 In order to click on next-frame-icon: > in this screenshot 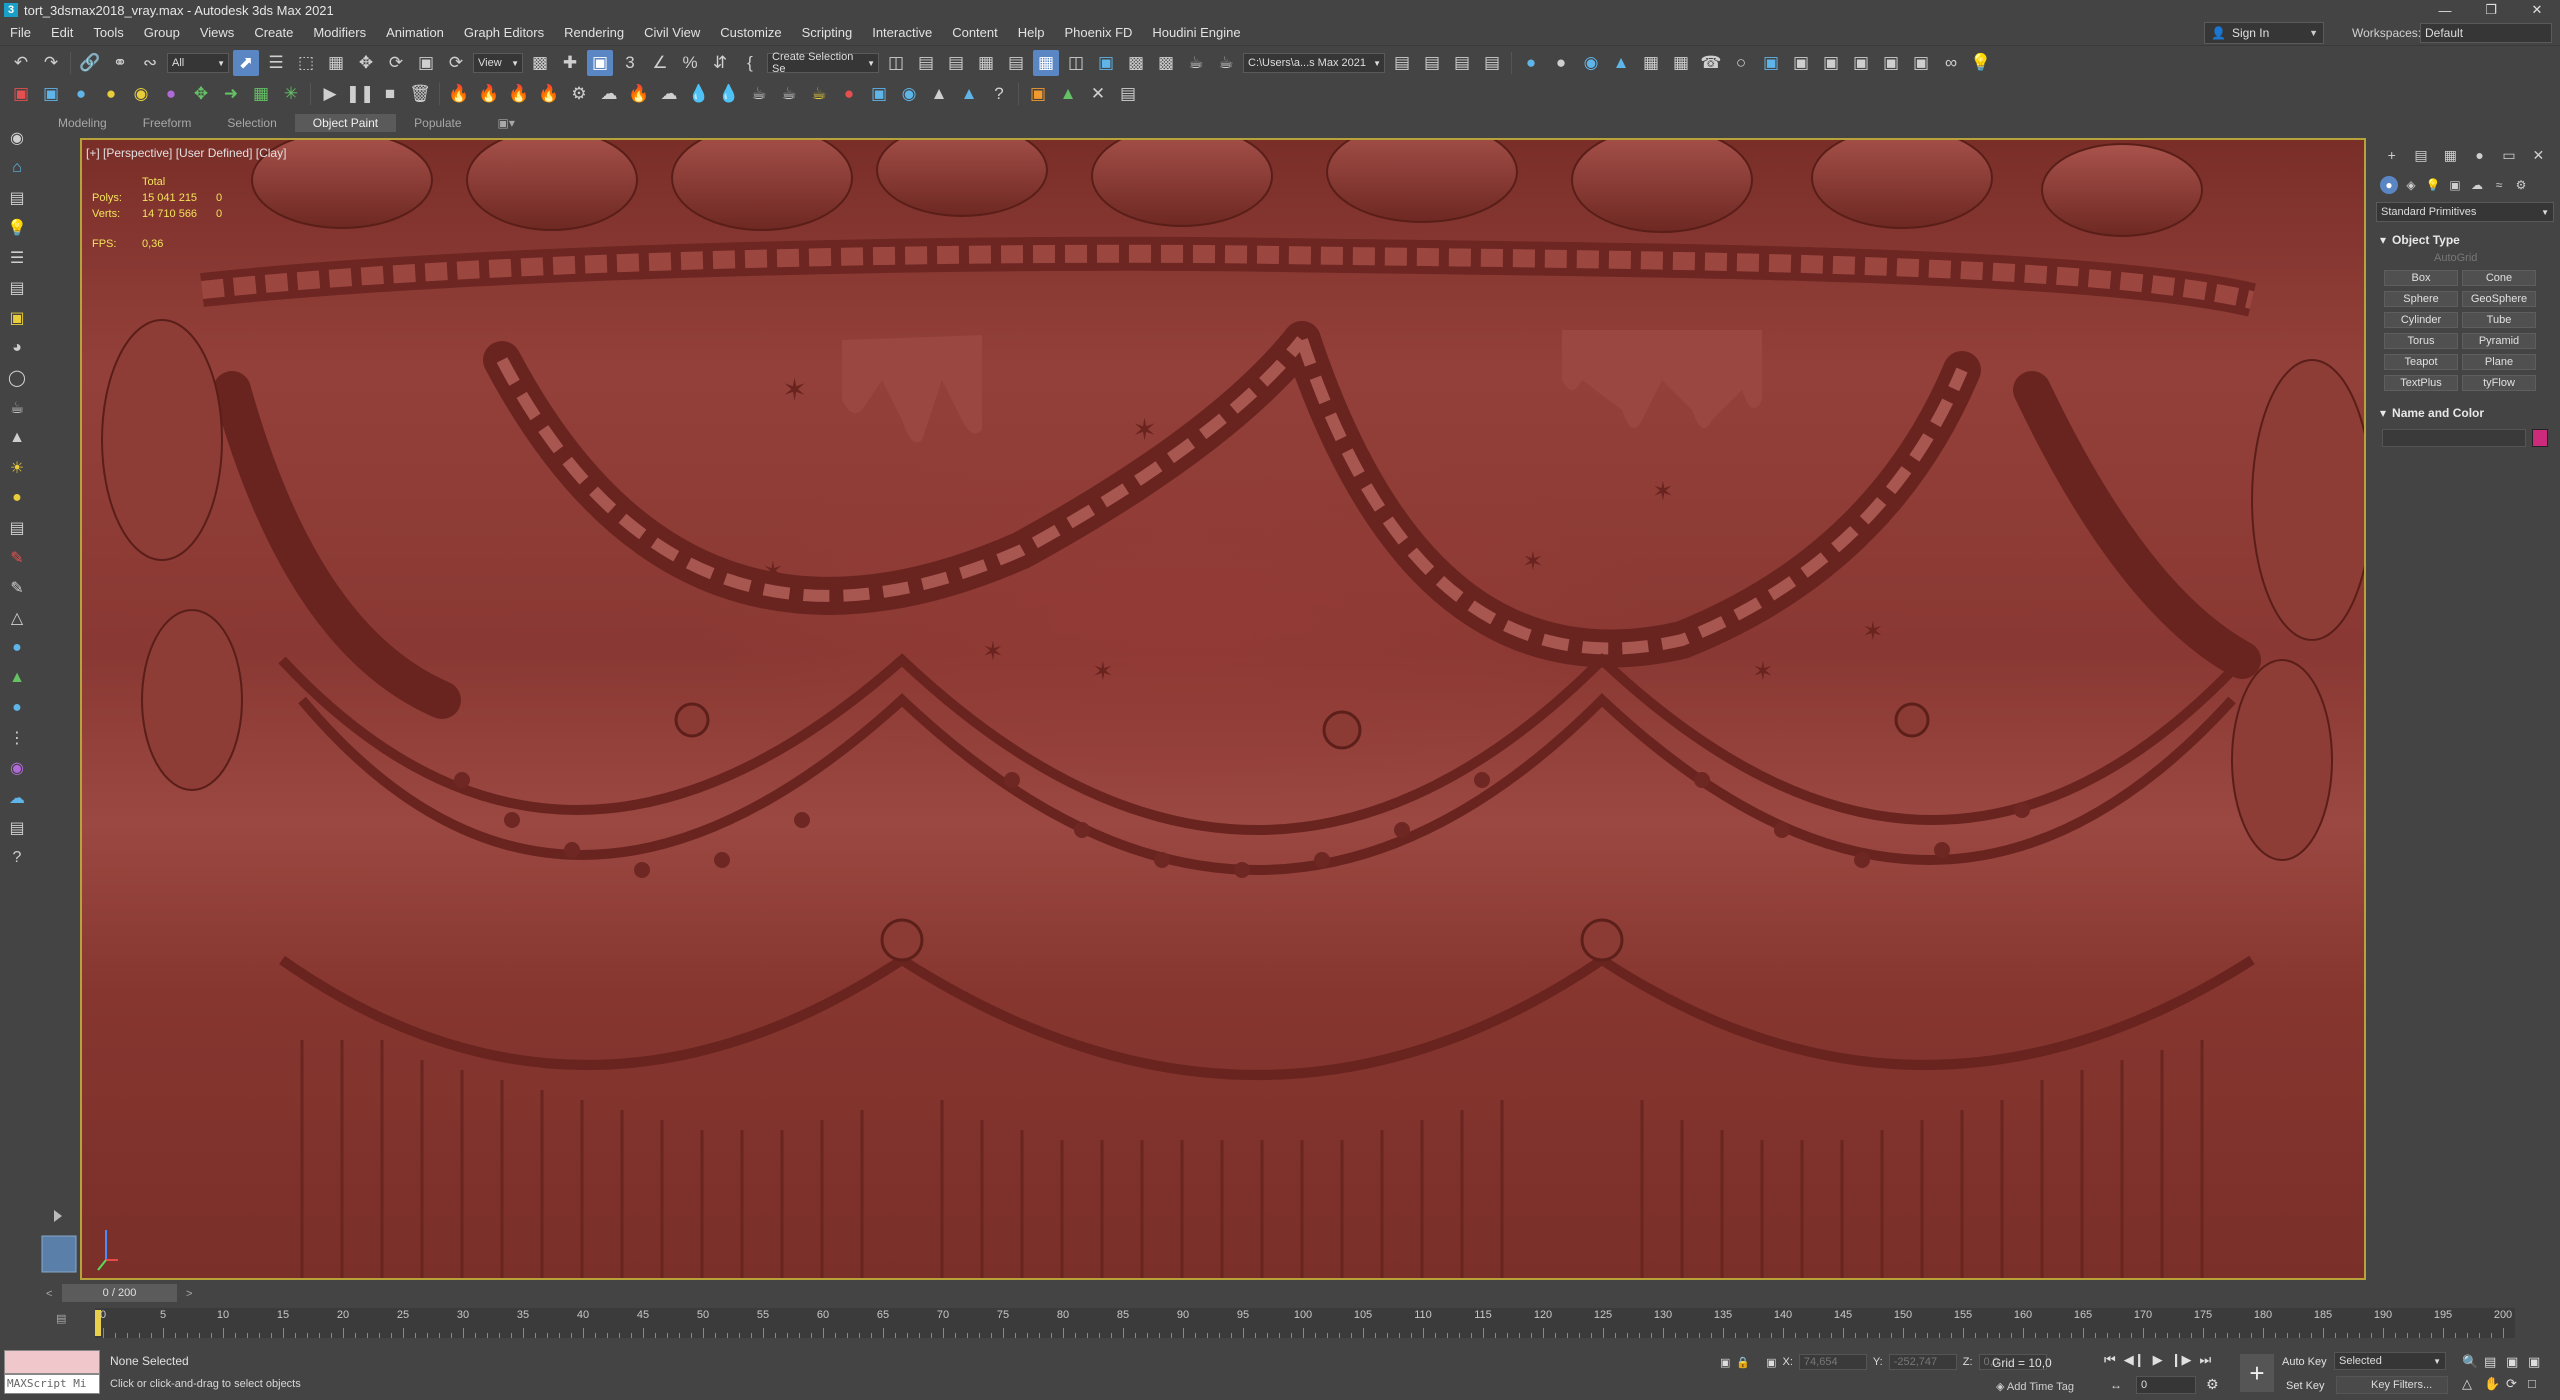, I will do `click(189, 1294)`.